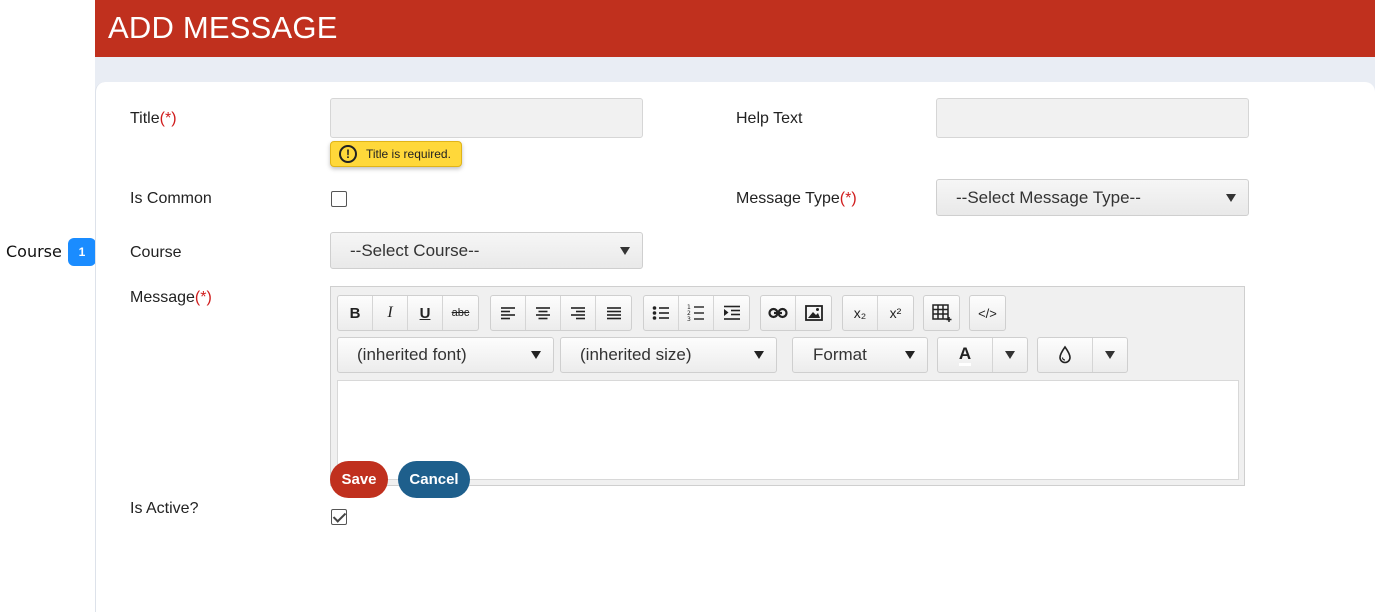 Image resolution: width=1375 pixels, height=612 pixels. I want to click on image-icon, so click(813, 313).